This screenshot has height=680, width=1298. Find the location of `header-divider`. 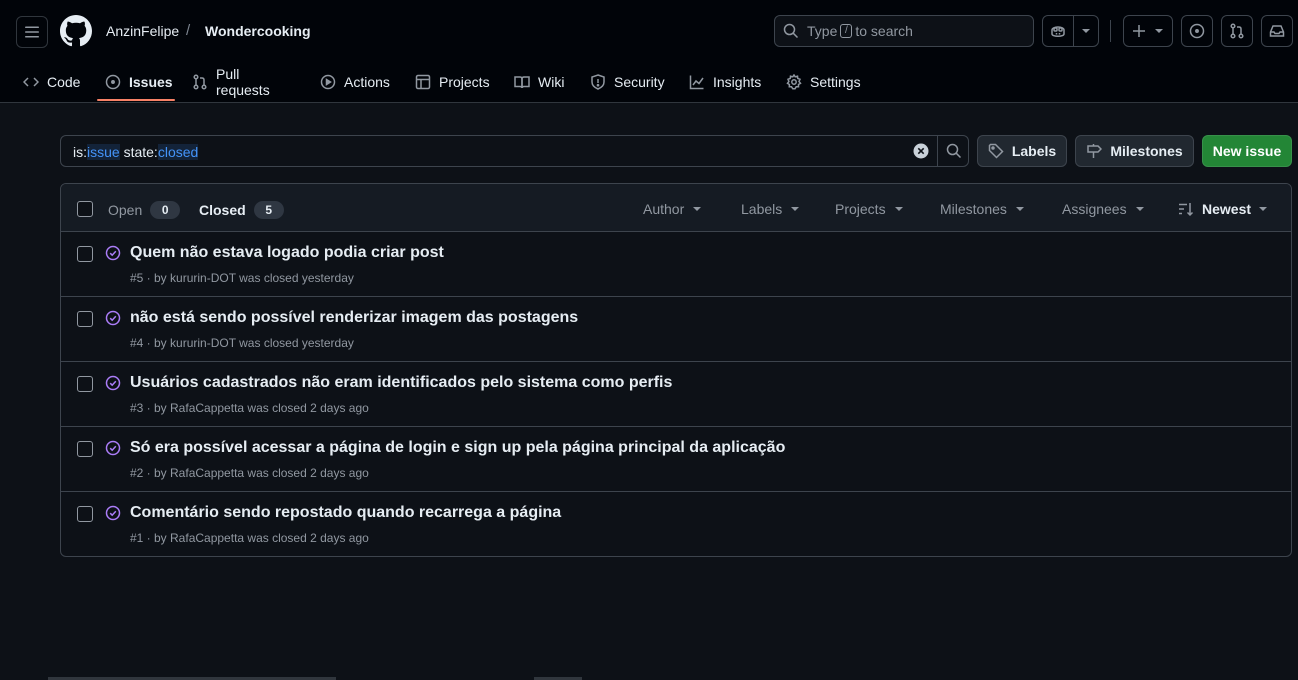

header-divider is located at coordinates (1110, 31).